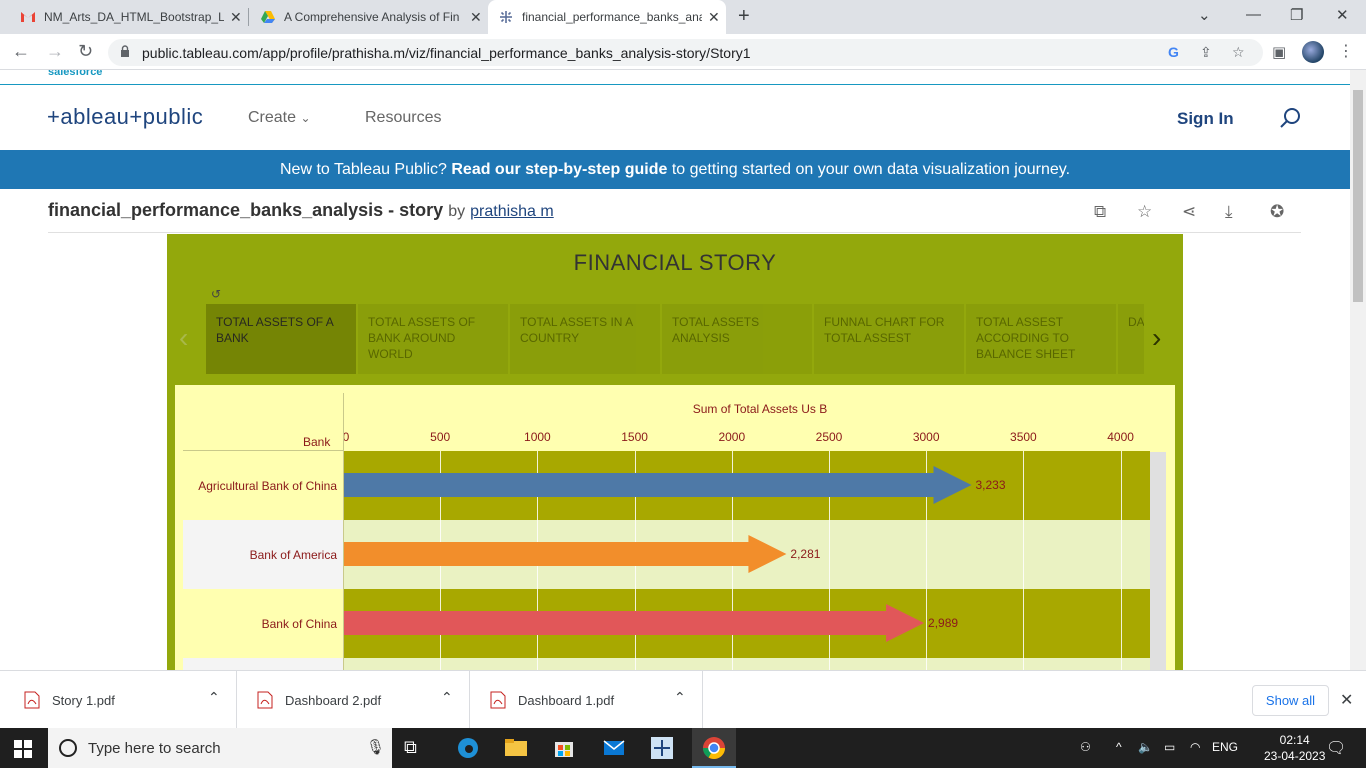  What do you see at coordinates (662, 748) in the screenshot?
I see `tableau-app-icon` at bounding box center [662, 748].